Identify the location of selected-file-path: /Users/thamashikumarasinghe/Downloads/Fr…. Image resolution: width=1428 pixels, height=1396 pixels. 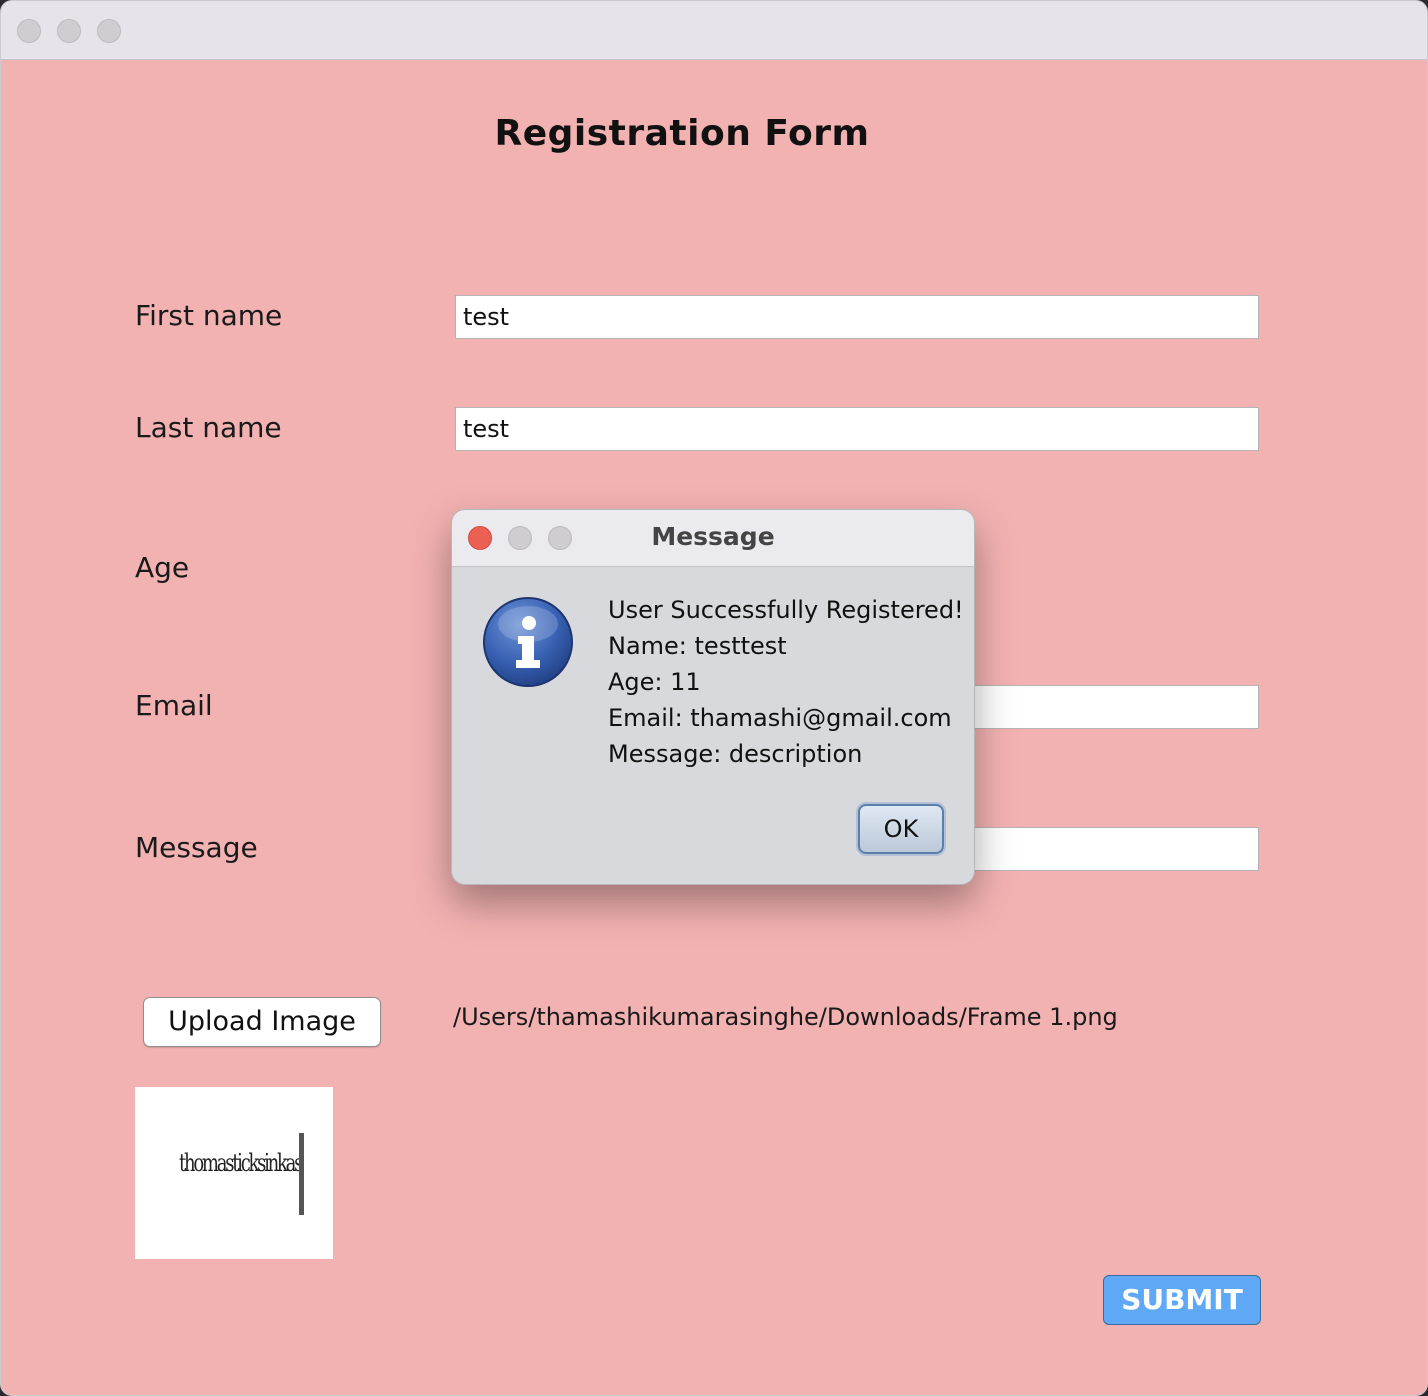
(785, 1017).